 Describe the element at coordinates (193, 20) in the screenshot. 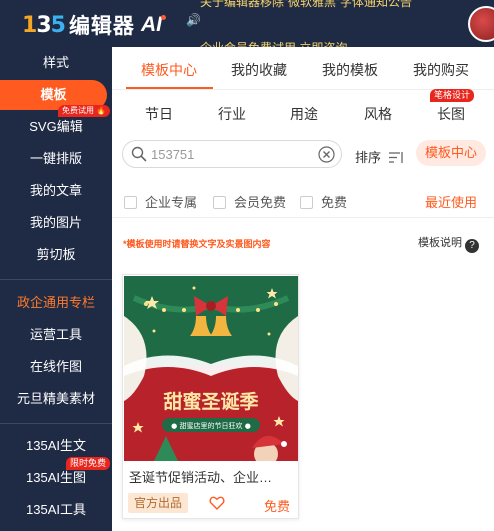

I see `speaker-icon: 🔊` at that location.